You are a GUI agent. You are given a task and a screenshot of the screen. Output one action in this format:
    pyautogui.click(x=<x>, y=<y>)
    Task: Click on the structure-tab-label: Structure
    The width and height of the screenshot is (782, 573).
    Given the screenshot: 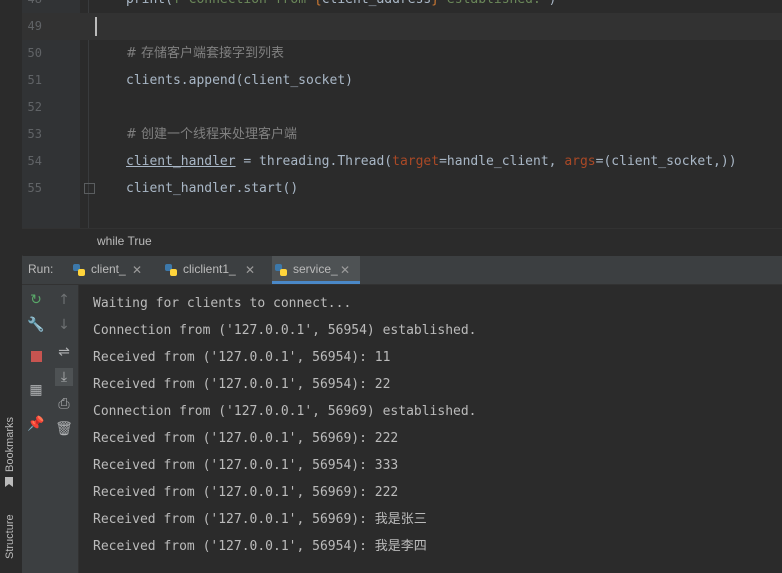 What is the action you would take?
    pyautogui.click(x=10, y=536)
    